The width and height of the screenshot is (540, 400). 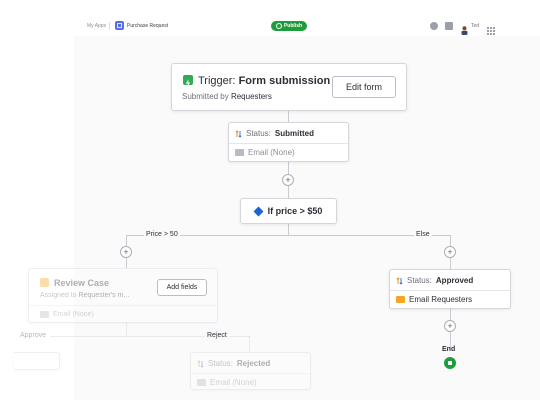 What do you see at coordinates (464, 28) in the screenshot?
I see `avatar` at bounding box center [464, 28].